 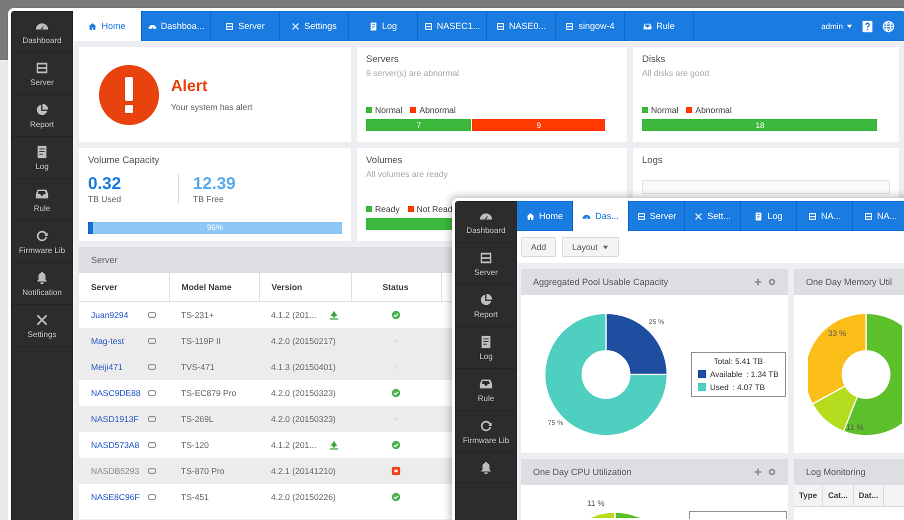 I want to click on column-header: Server, so click(x=124, y=287).